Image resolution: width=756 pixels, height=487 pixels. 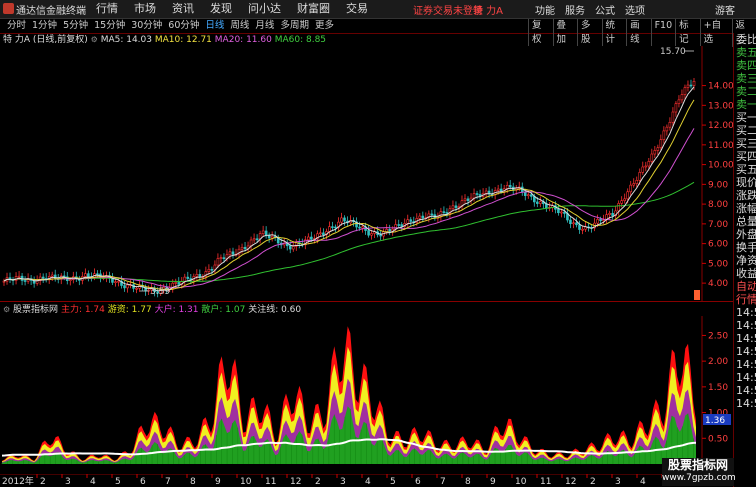 What do you see at coordinates (745, 78) in the screenshot?
I see `side-panel-item: 卖三` at bounding box center [745, 78].